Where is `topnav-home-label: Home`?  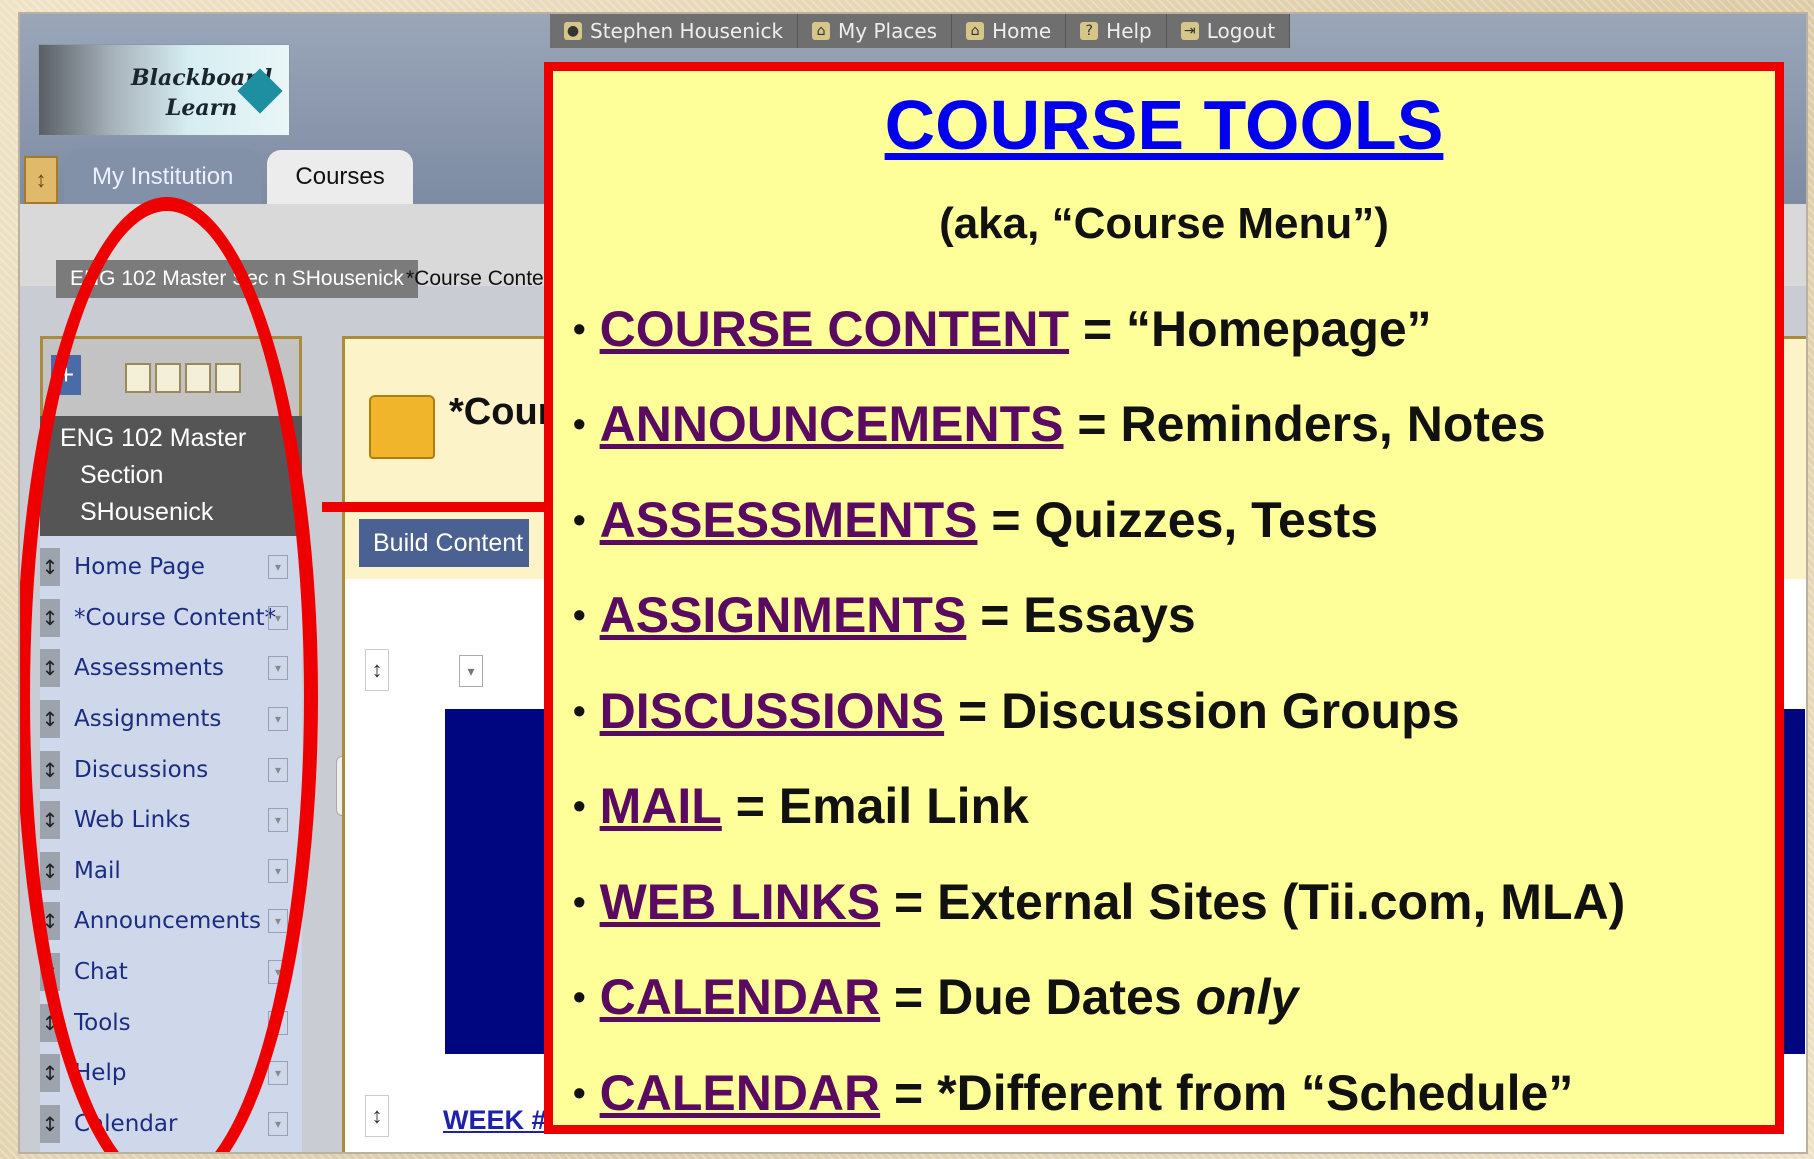 topnav-home-label: Home is located at coordinates (1022, 31).